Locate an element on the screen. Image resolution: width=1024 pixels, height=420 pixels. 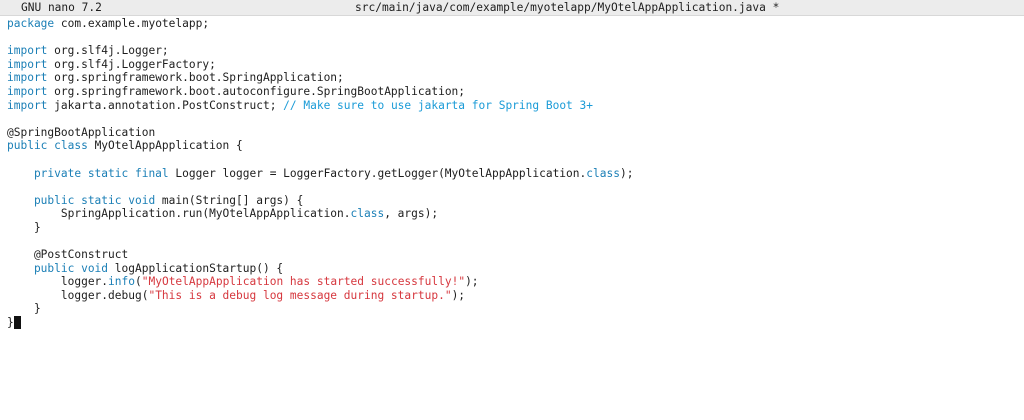
editor-version-label: GNU nano 7.2 is located at coordinates (61, 7).